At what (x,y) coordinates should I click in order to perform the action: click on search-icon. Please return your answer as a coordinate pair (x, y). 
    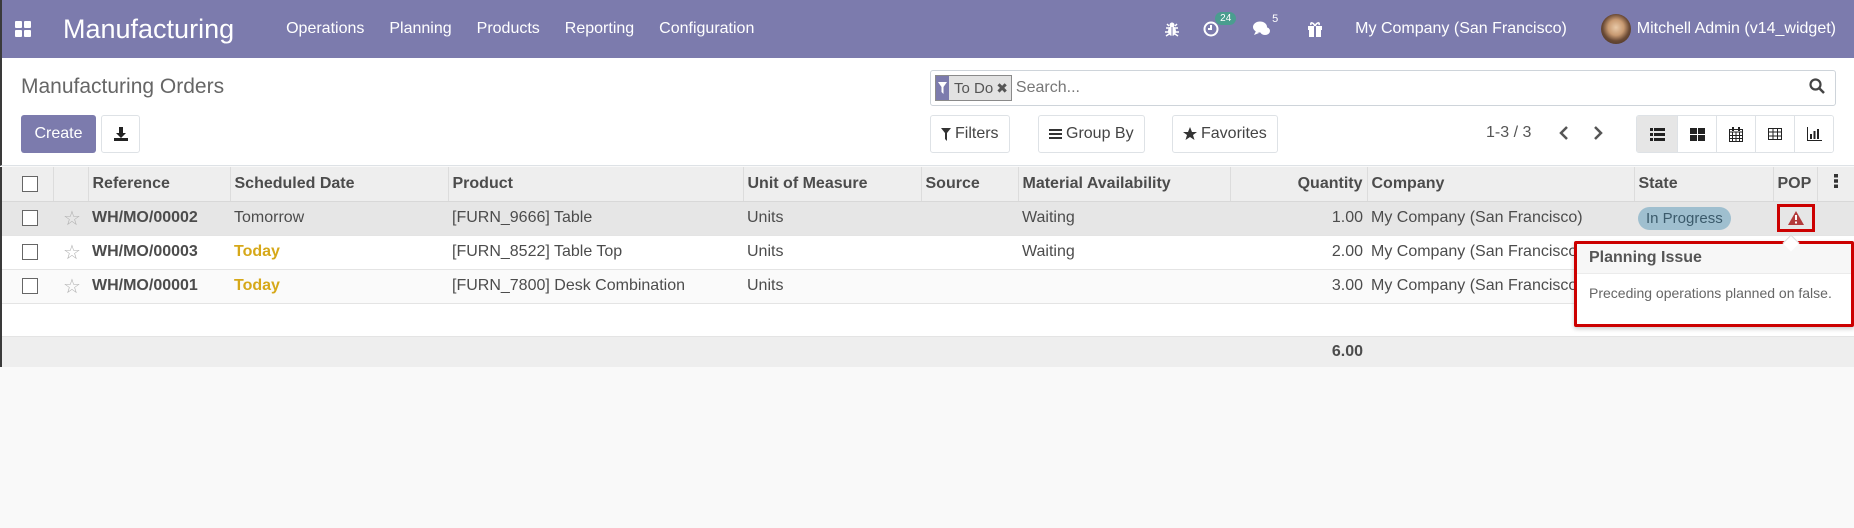
    Looking at the image, I should click on (1817, 88).